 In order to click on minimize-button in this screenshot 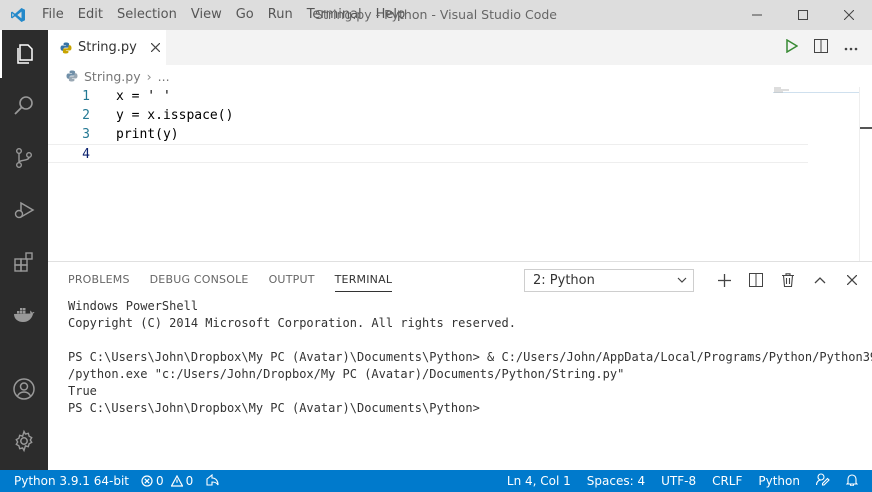, I will do `click(757, 15)`.